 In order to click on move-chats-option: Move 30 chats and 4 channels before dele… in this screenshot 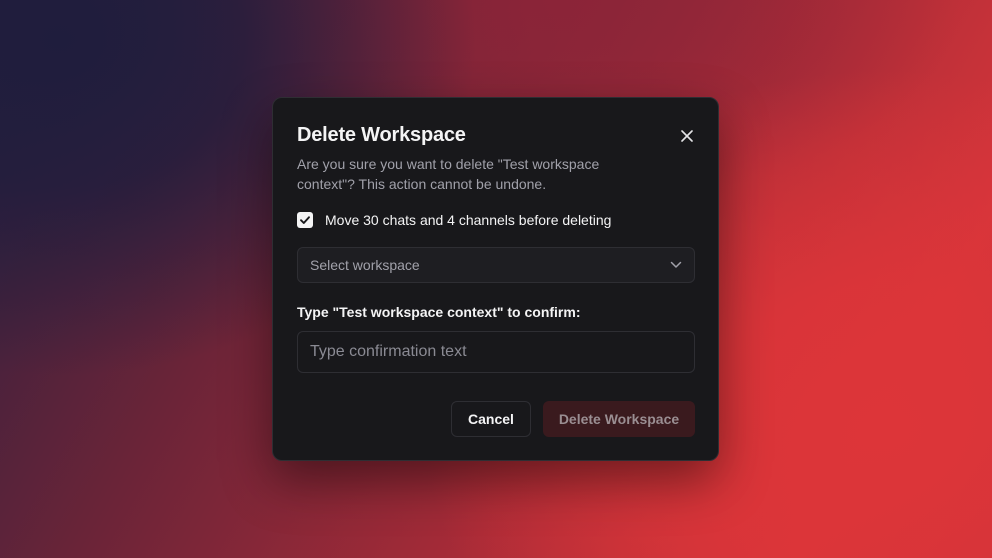, I will do `click(454, 220)`.